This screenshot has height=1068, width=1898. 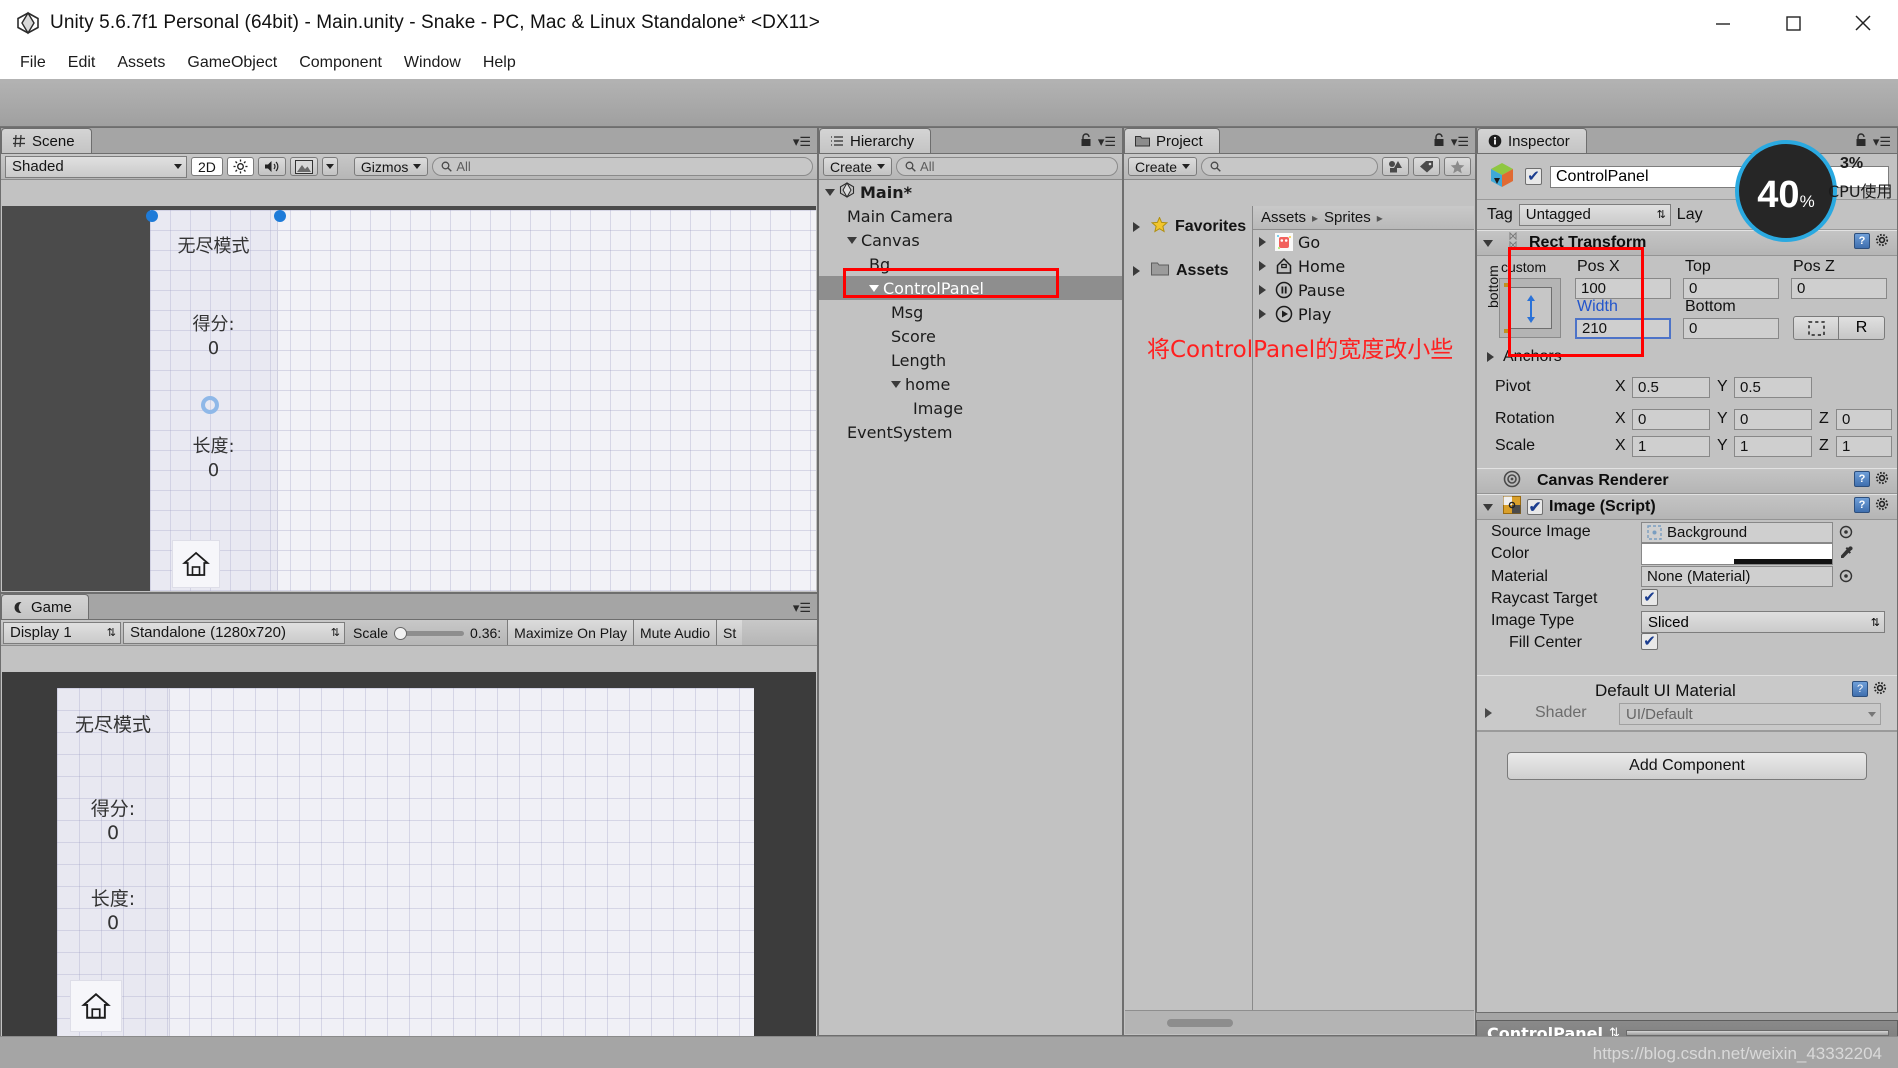 What do you see at coordinates (1623, 288) in the screenshot?
I see `posx-input: 100` at bounding box center [1623, 288].